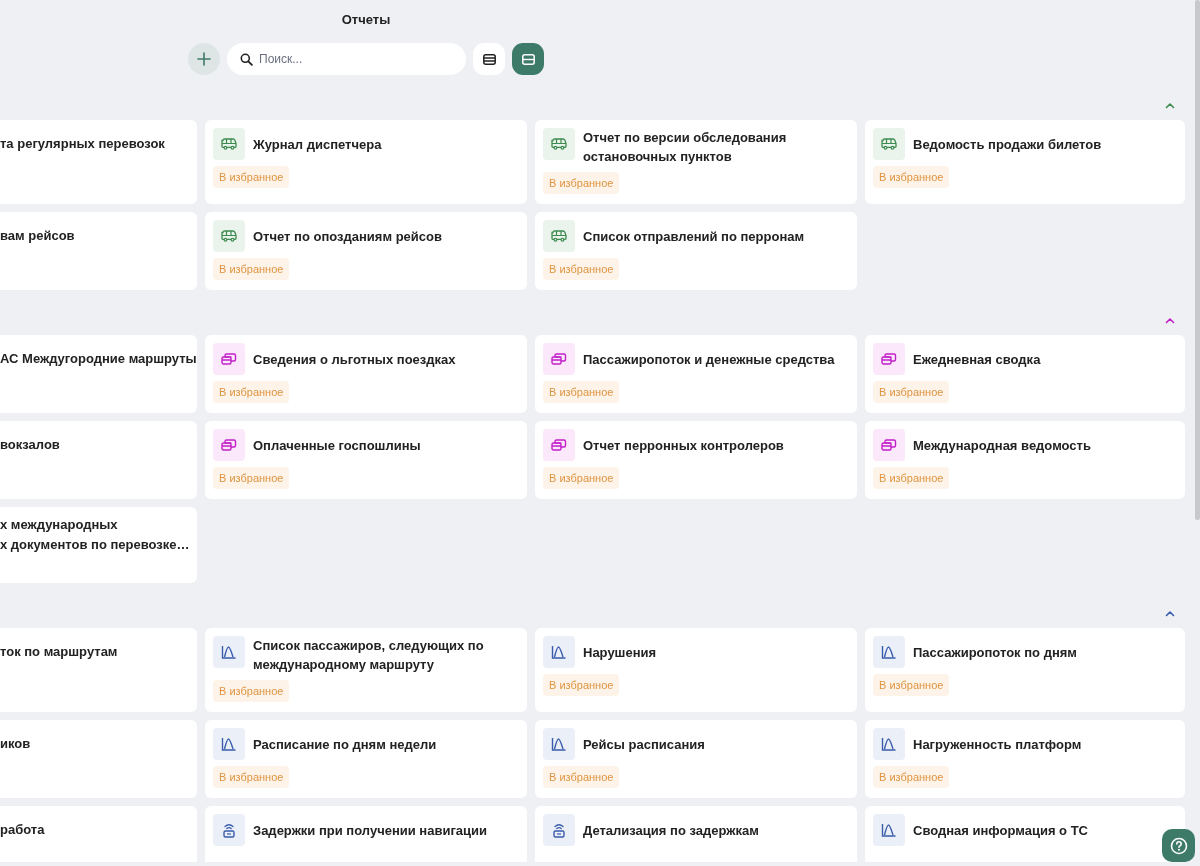 The width and height of the screenshot is (1200, 866). Describe the element at coordinates (317, 144) in the screenshot. I see `report-title: Журнал диспетчера` at that location.